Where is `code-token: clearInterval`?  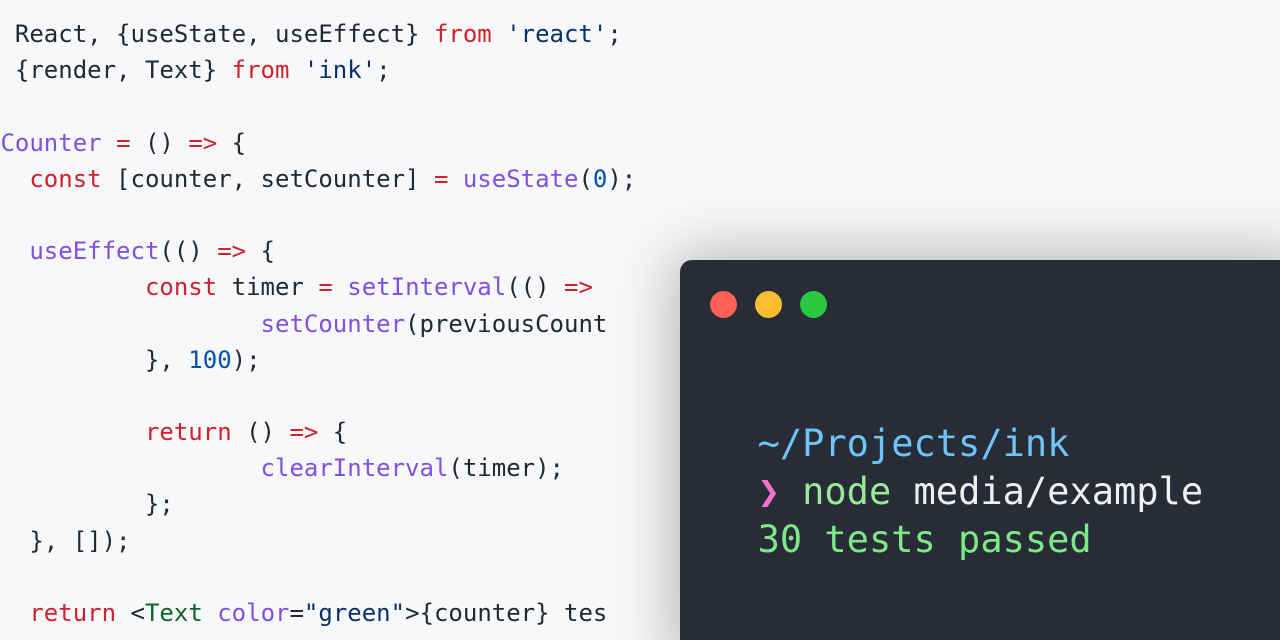 code-token: clearInterval is located at coordinates (354, 468).